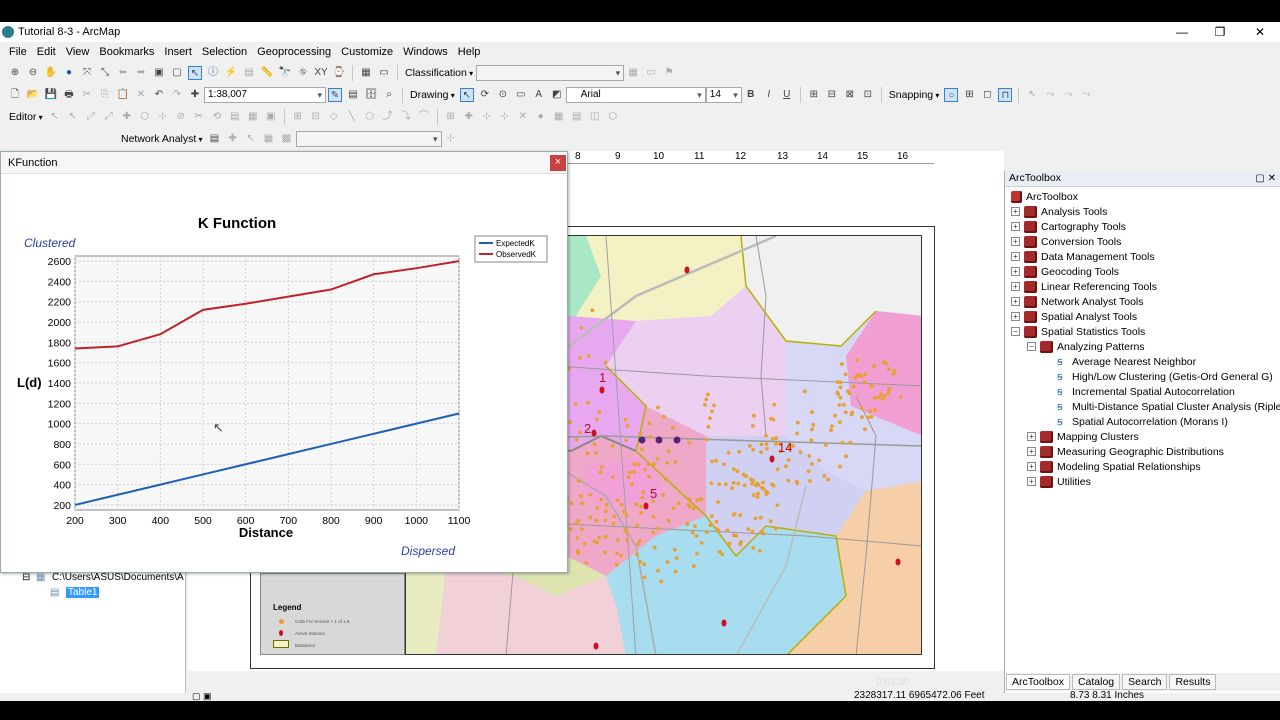 The image size is (1280, 720). I want to click on advanced-edit-icon: ◇, so click(334, 117).